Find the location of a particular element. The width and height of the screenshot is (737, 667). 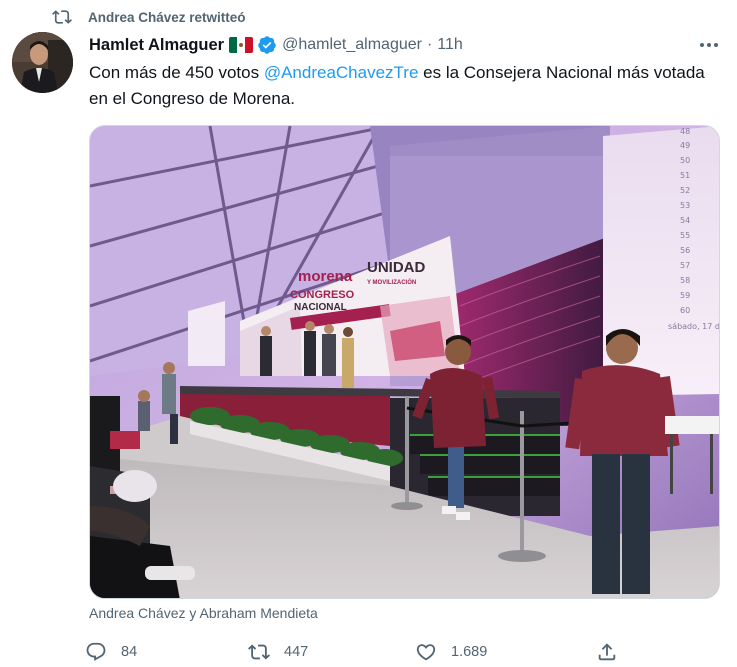

heart-icon is located at coordinates (426, 652).